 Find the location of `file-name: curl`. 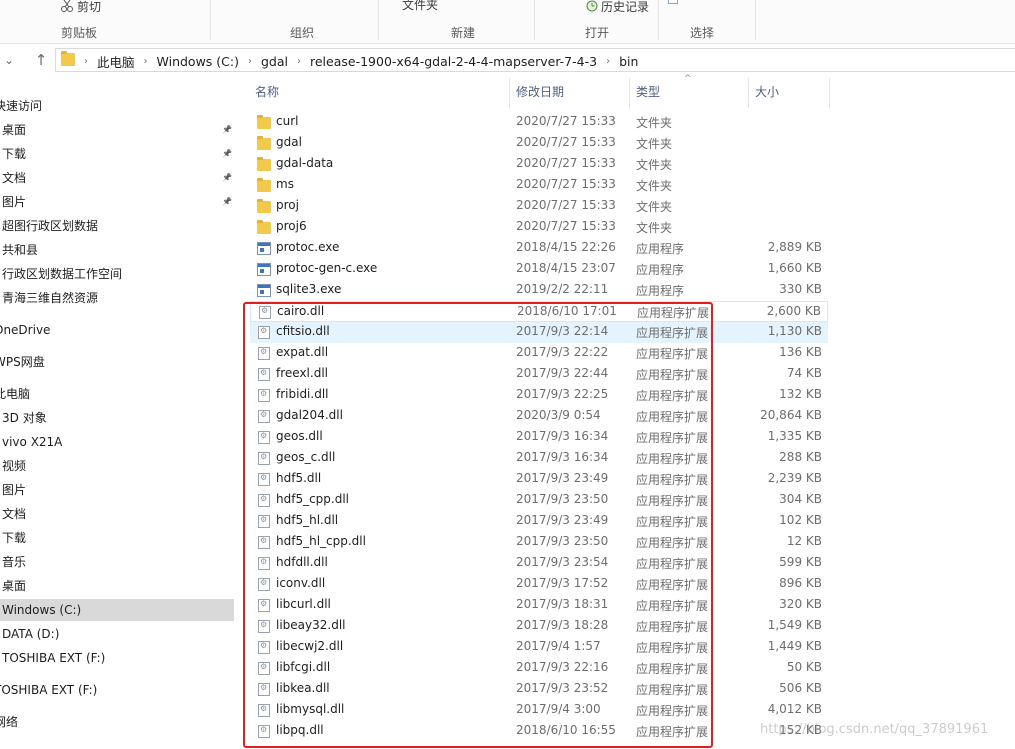

file-name: curl is located at coordinates (287, 121).